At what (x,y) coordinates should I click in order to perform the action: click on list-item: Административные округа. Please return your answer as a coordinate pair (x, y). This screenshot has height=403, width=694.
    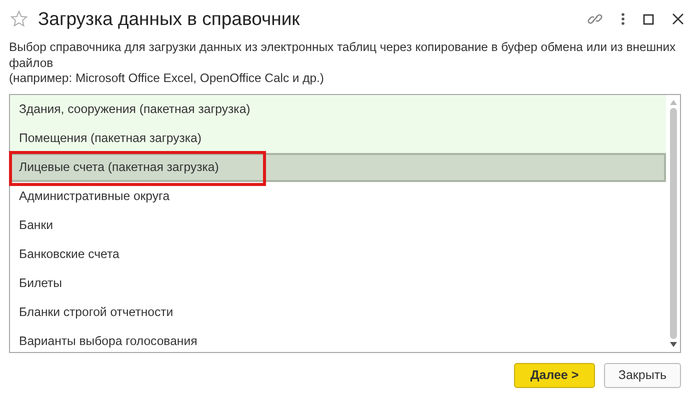
    Looking at the image, I should click on (338, 196).